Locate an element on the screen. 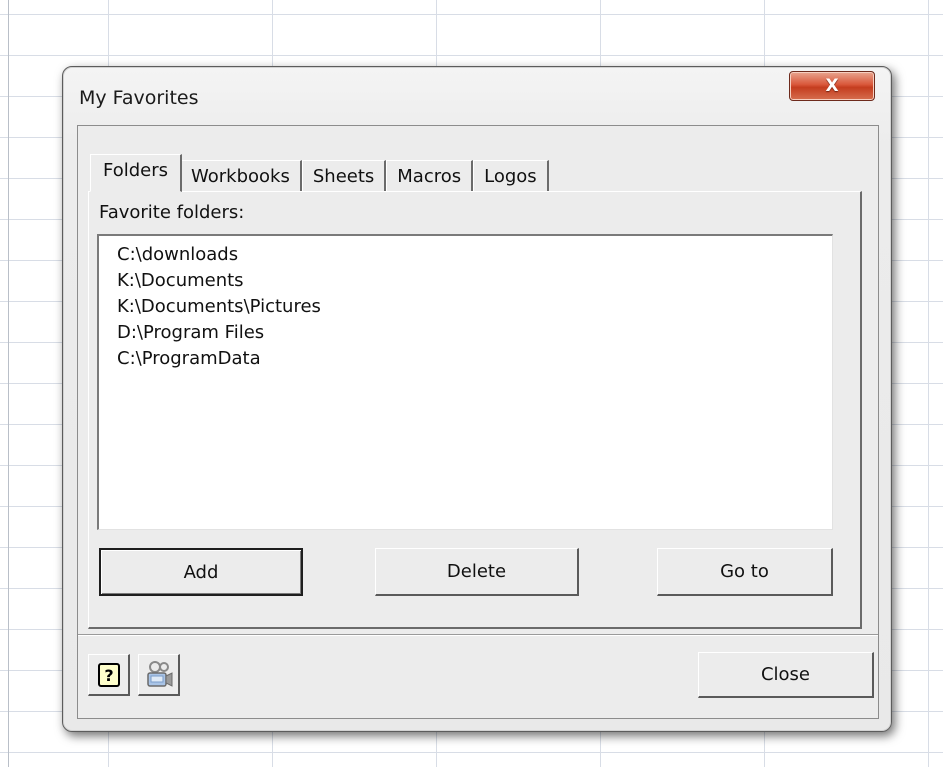  list-item: K:\Documents is located at coordinates (465, 281).